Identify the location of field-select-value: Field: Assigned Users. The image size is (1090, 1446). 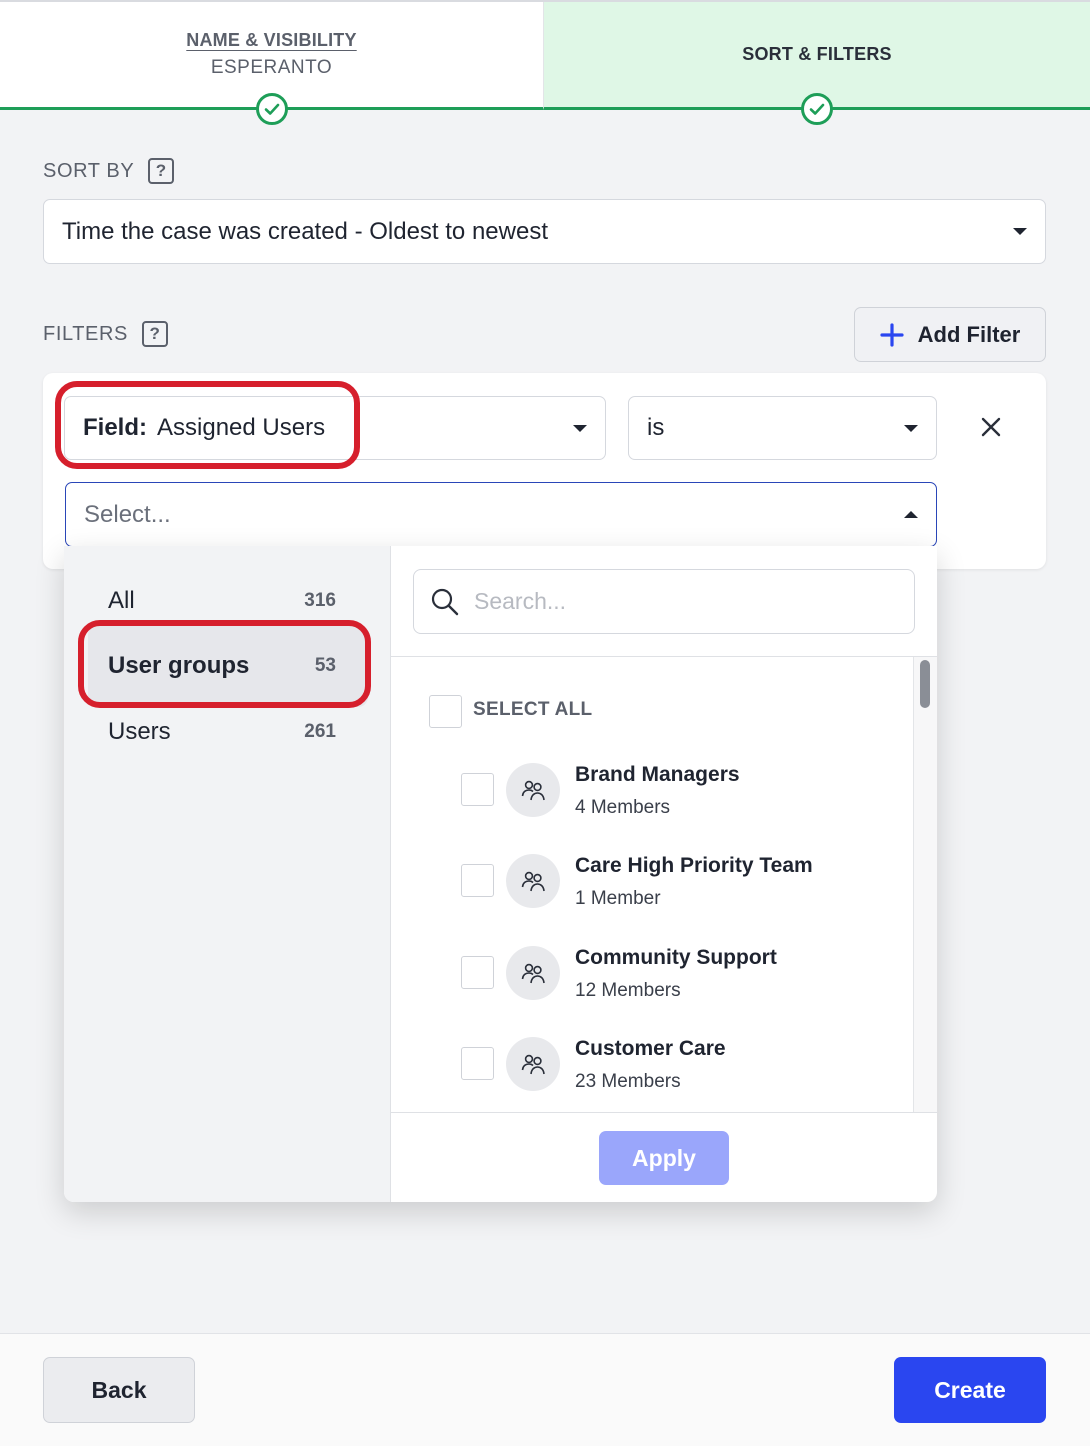
(204, 428).